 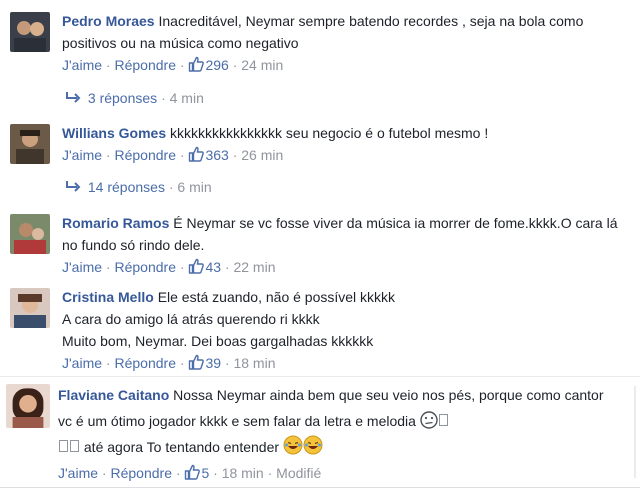 What do you see at coordinates (115, 223) in the screenshot?
I see `comment-author: Romario Ramos` at bounding box center [115, 223].